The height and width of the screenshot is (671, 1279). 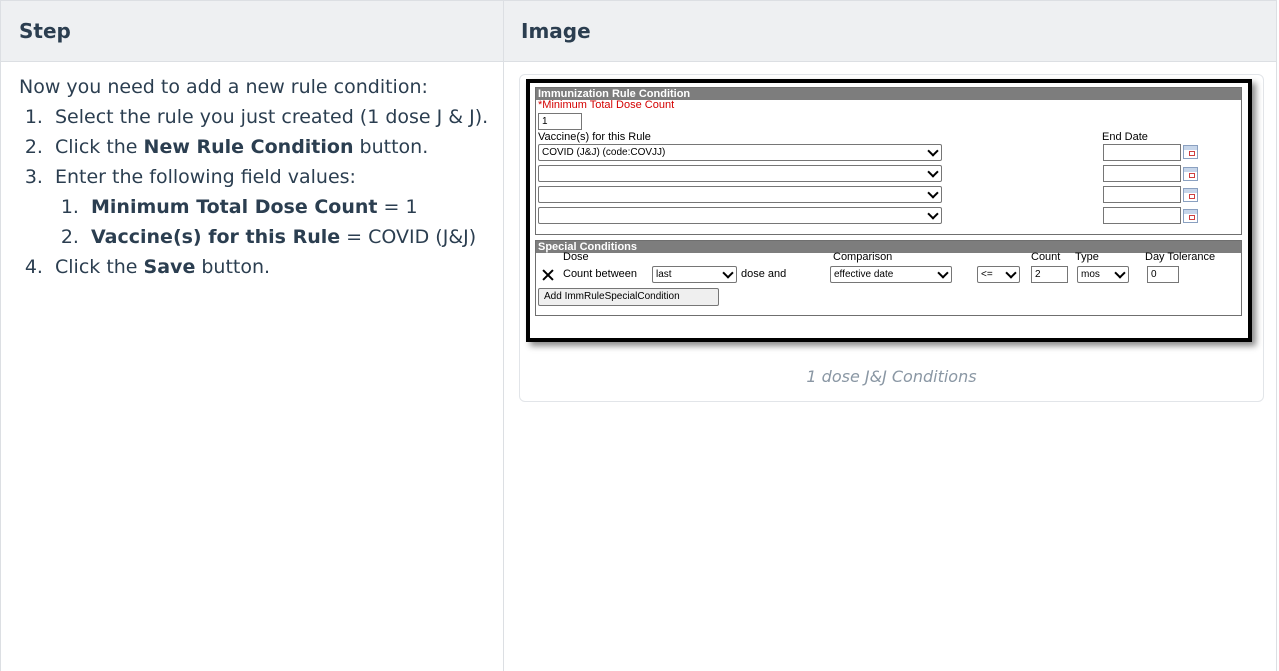 What do you see at coordinates (1180, 257) in the screenshot?
I see `day-tolerance-column-header: Day Tolerance` at bounding box center [1180, 257].